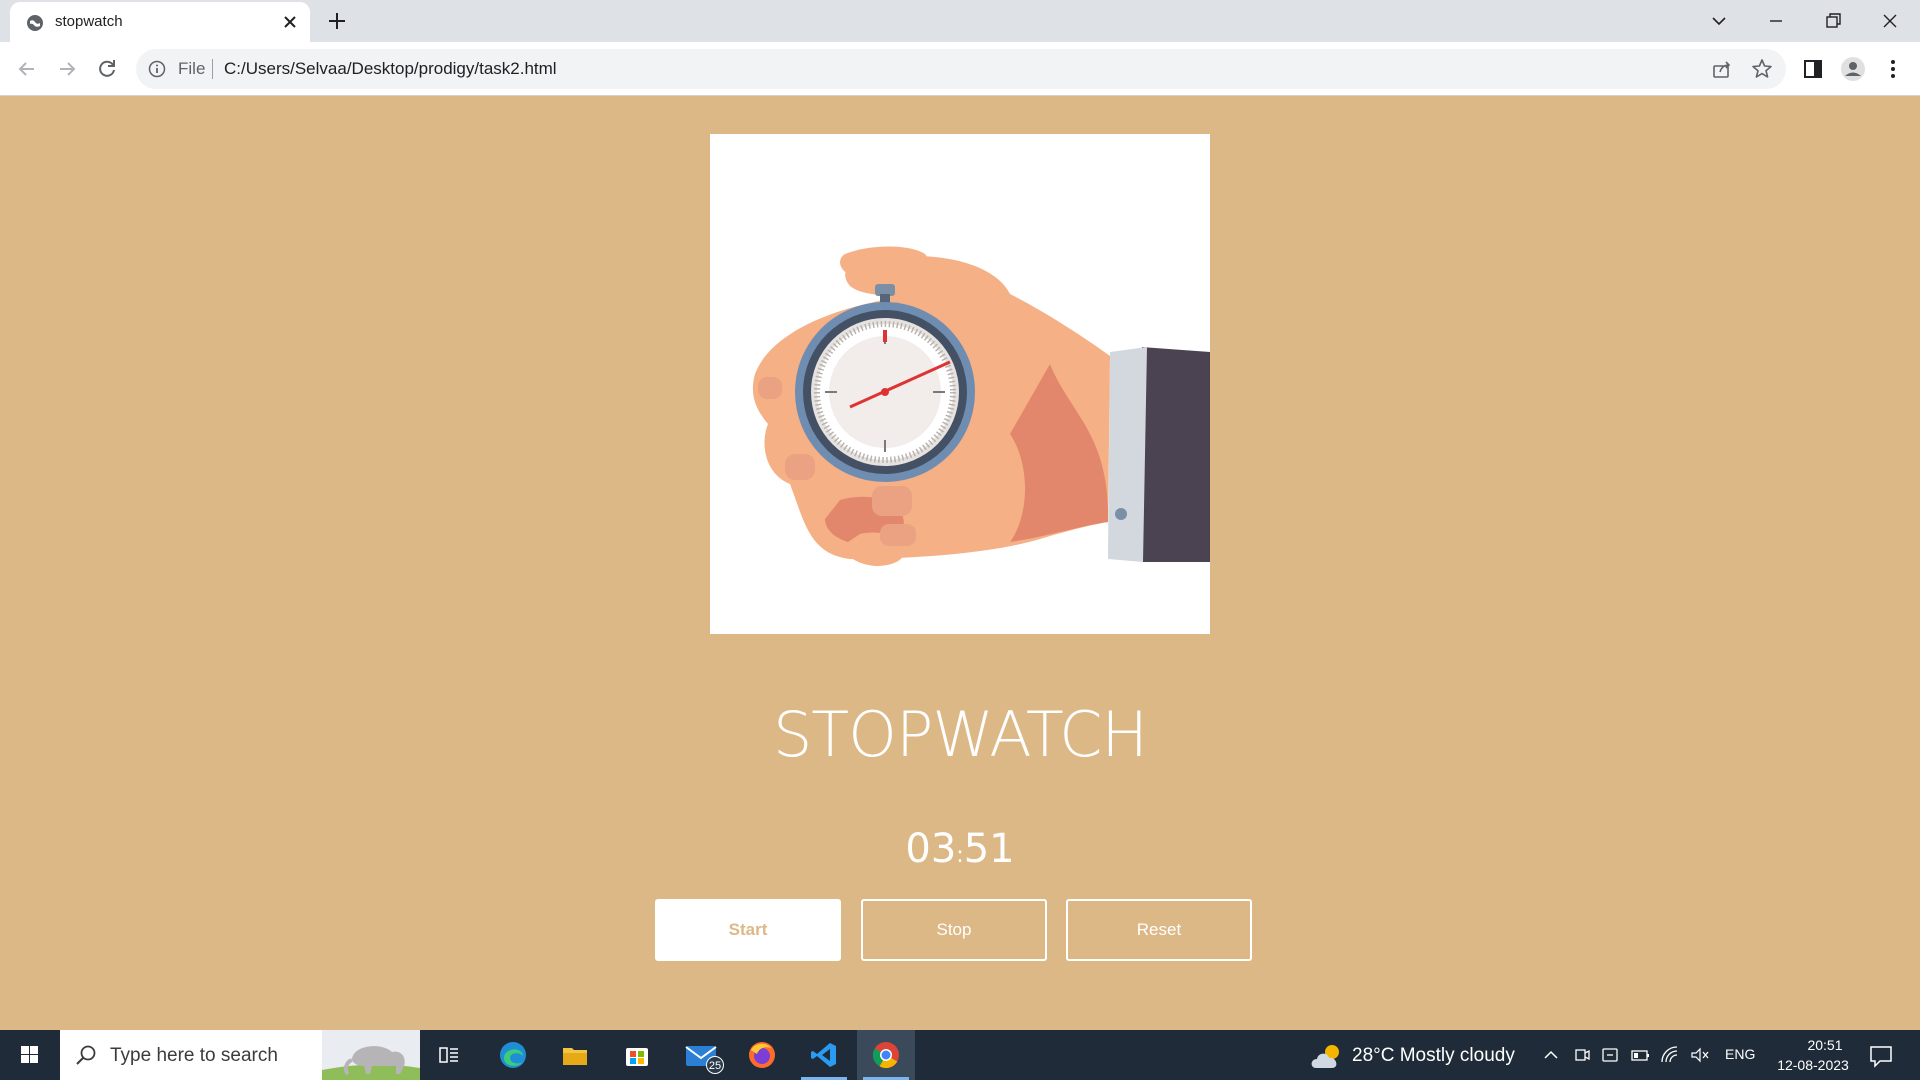 The height and width of the screenshot is (1080, 1920). Describe the element at coordinates (954, 930) in the screenshot. I see `stop-button: Stop` at that location.